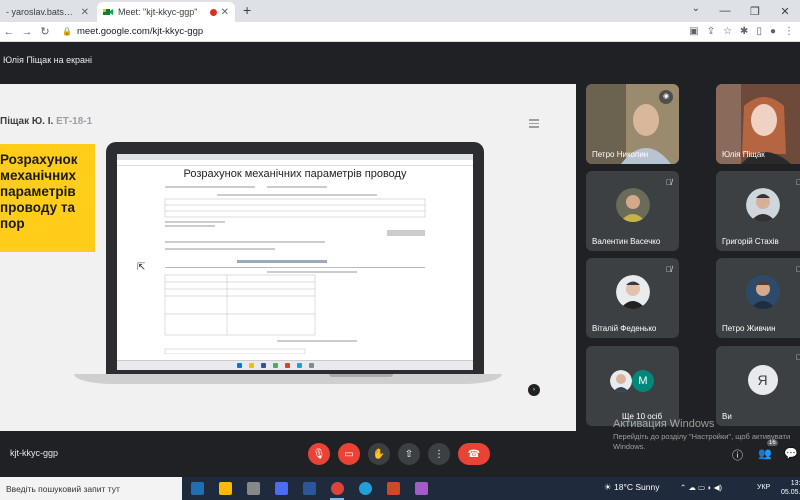 The width and height of the screenshot is (800, 500). What do you see at coordinates (693, 31) in the screenshot?
I see `camera-in-use-icon: ▣` at bounding box center [693, 31].